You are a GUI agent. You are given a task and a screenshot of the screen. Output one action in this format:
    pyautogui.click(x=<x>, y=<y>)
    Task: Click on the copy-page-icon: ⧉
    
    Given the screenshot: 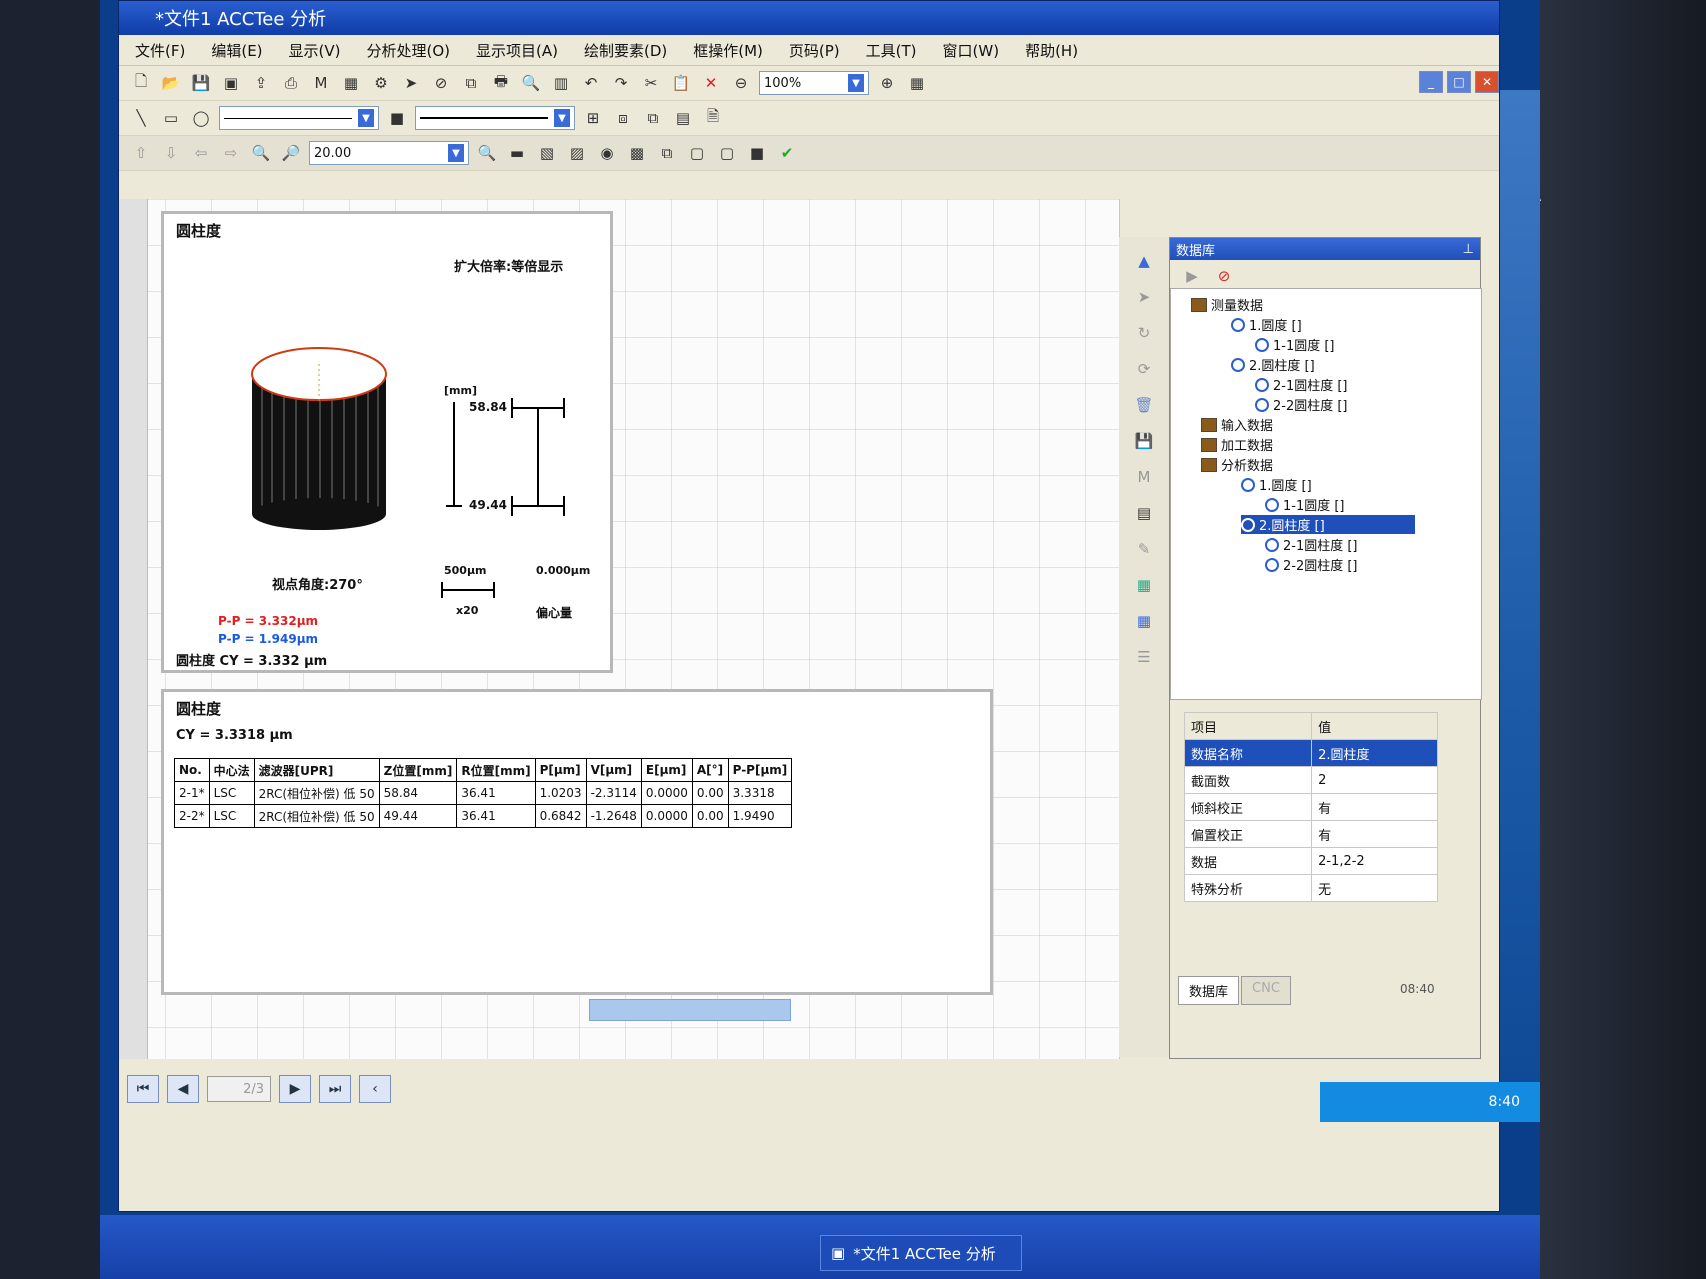 What is the action you would take?
    pyautogui.click(x=471, y=83)
    